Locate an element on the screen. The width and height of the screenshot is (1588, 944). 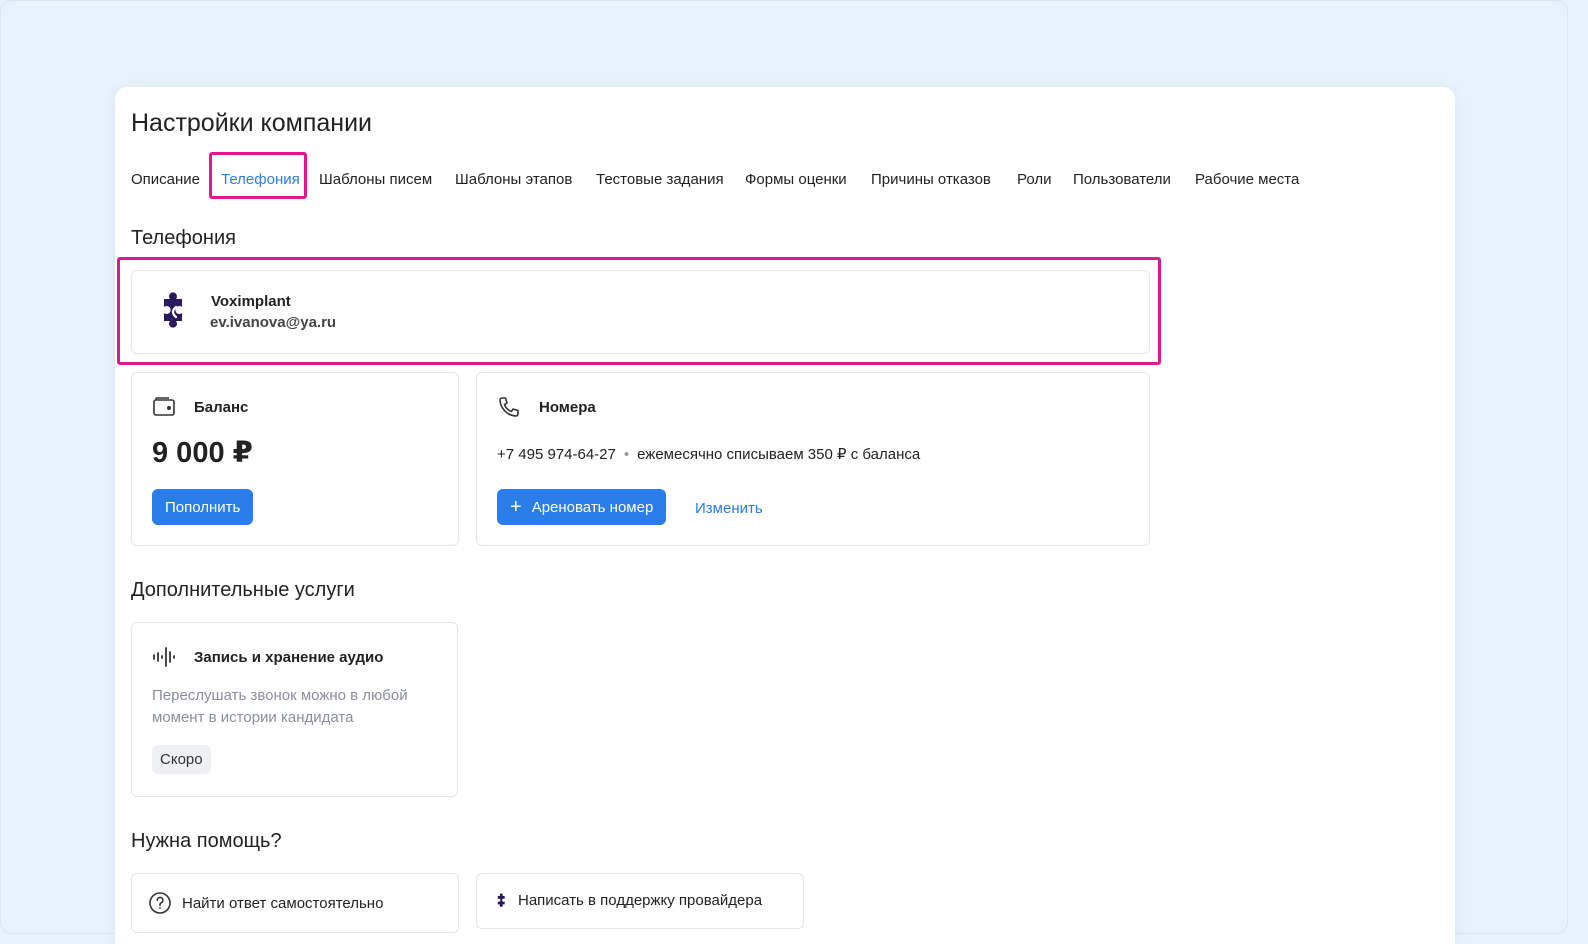
provider-name: Voximplant is located at coordinates (251, 301).